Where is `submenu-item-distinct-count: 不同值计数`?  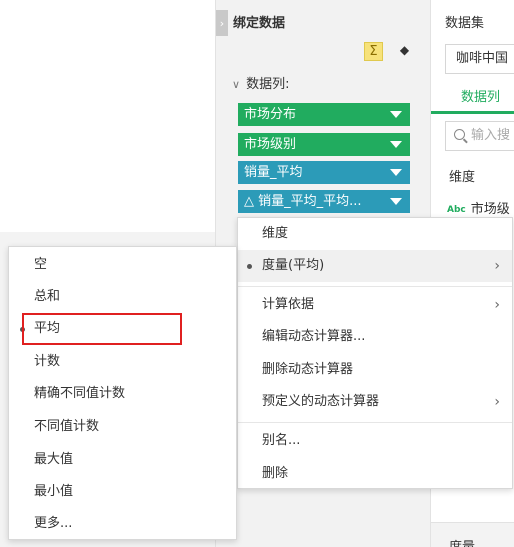
submenu-item-distinct-count: 不同值计数 is located at coordinates (122, 427).